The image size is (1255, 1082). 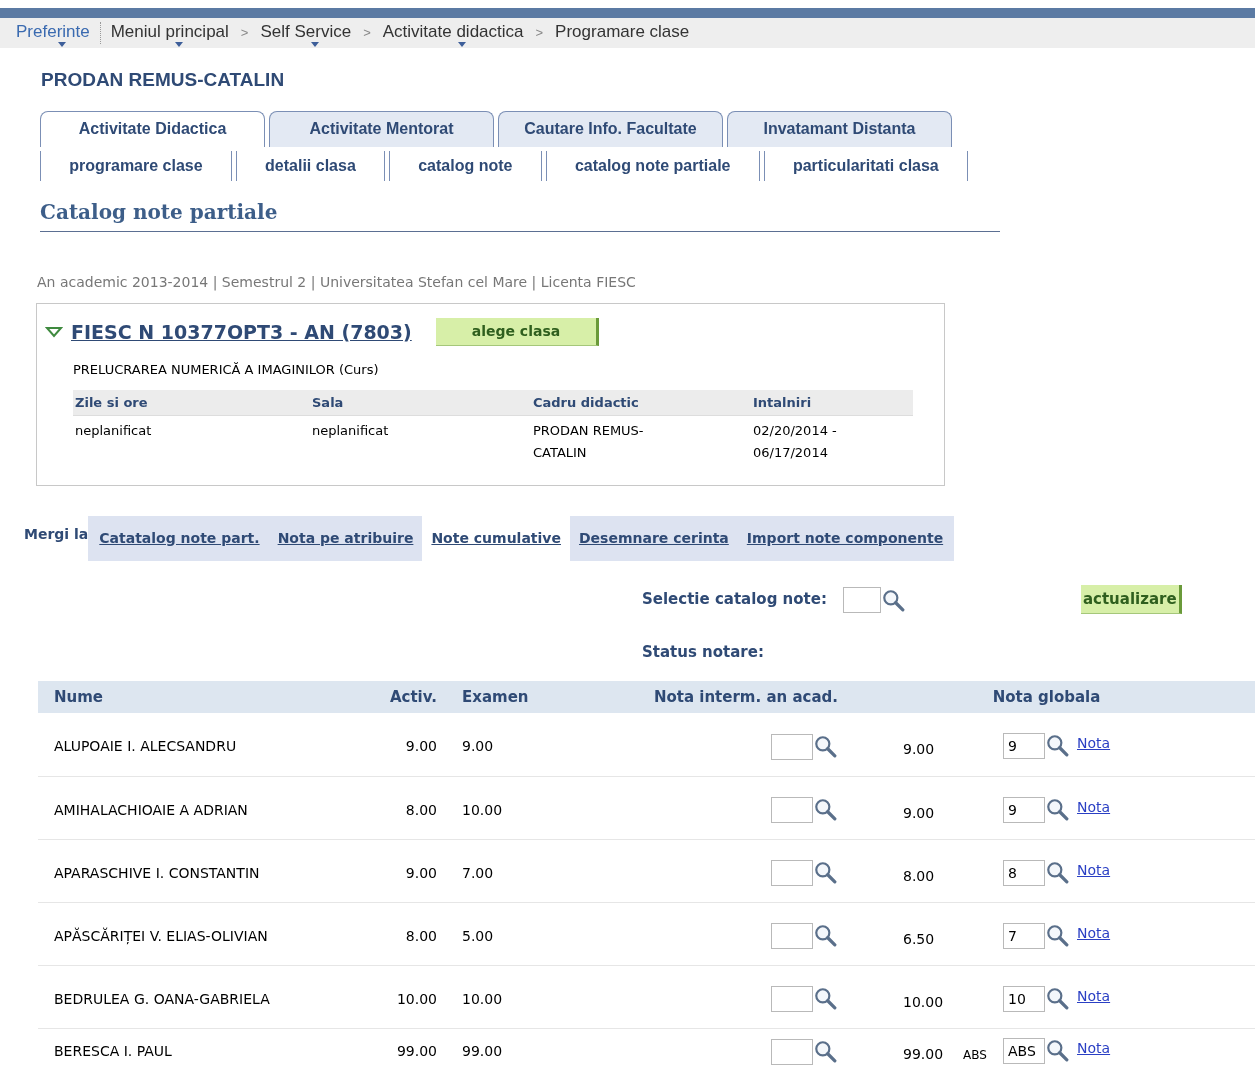 What do you see at coordinates (58, 33) in the screenshot?
I see `breadcrumb-item: Preferinte` at bounding box center [58, 33].